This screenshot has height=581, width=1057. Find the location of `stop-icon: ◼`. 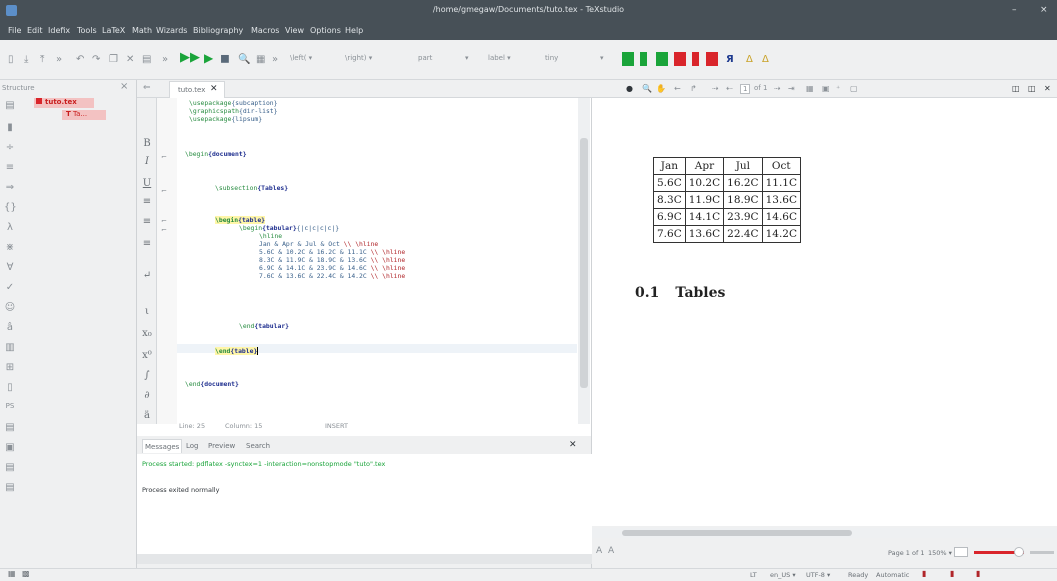

stop-icon: ◼ is located at coordinates (225, 58).